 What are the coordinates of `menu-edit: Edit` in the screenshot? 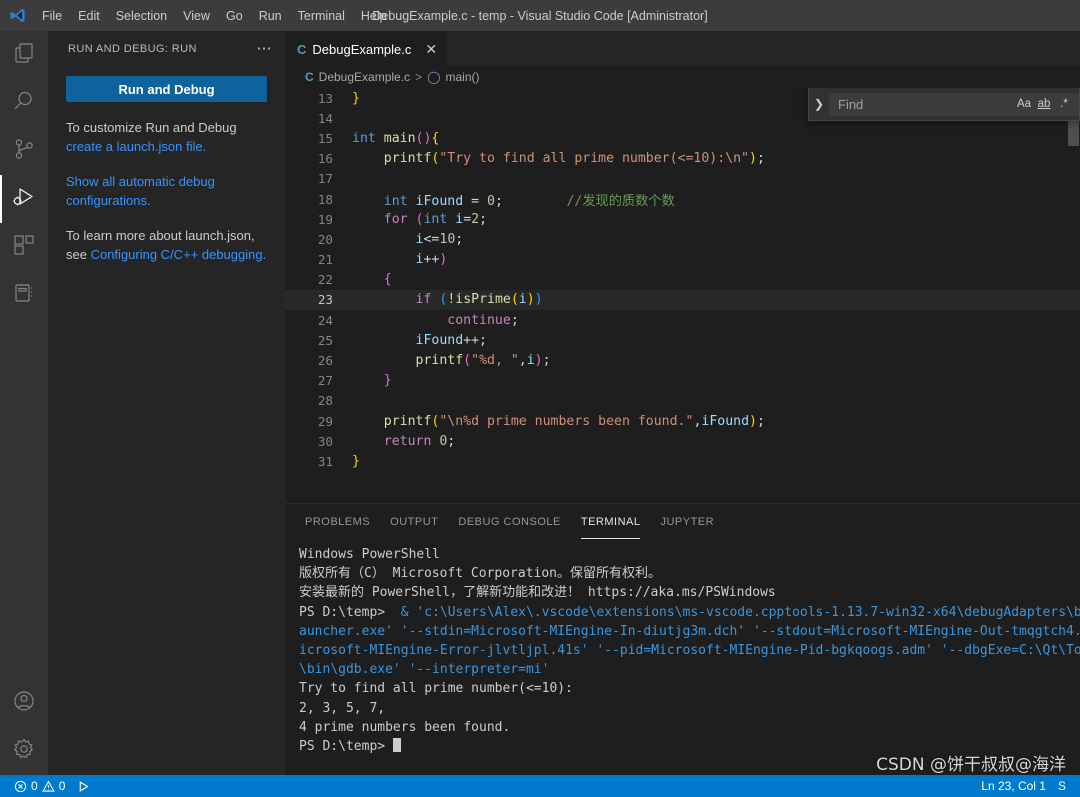 It's located at (89, 15).